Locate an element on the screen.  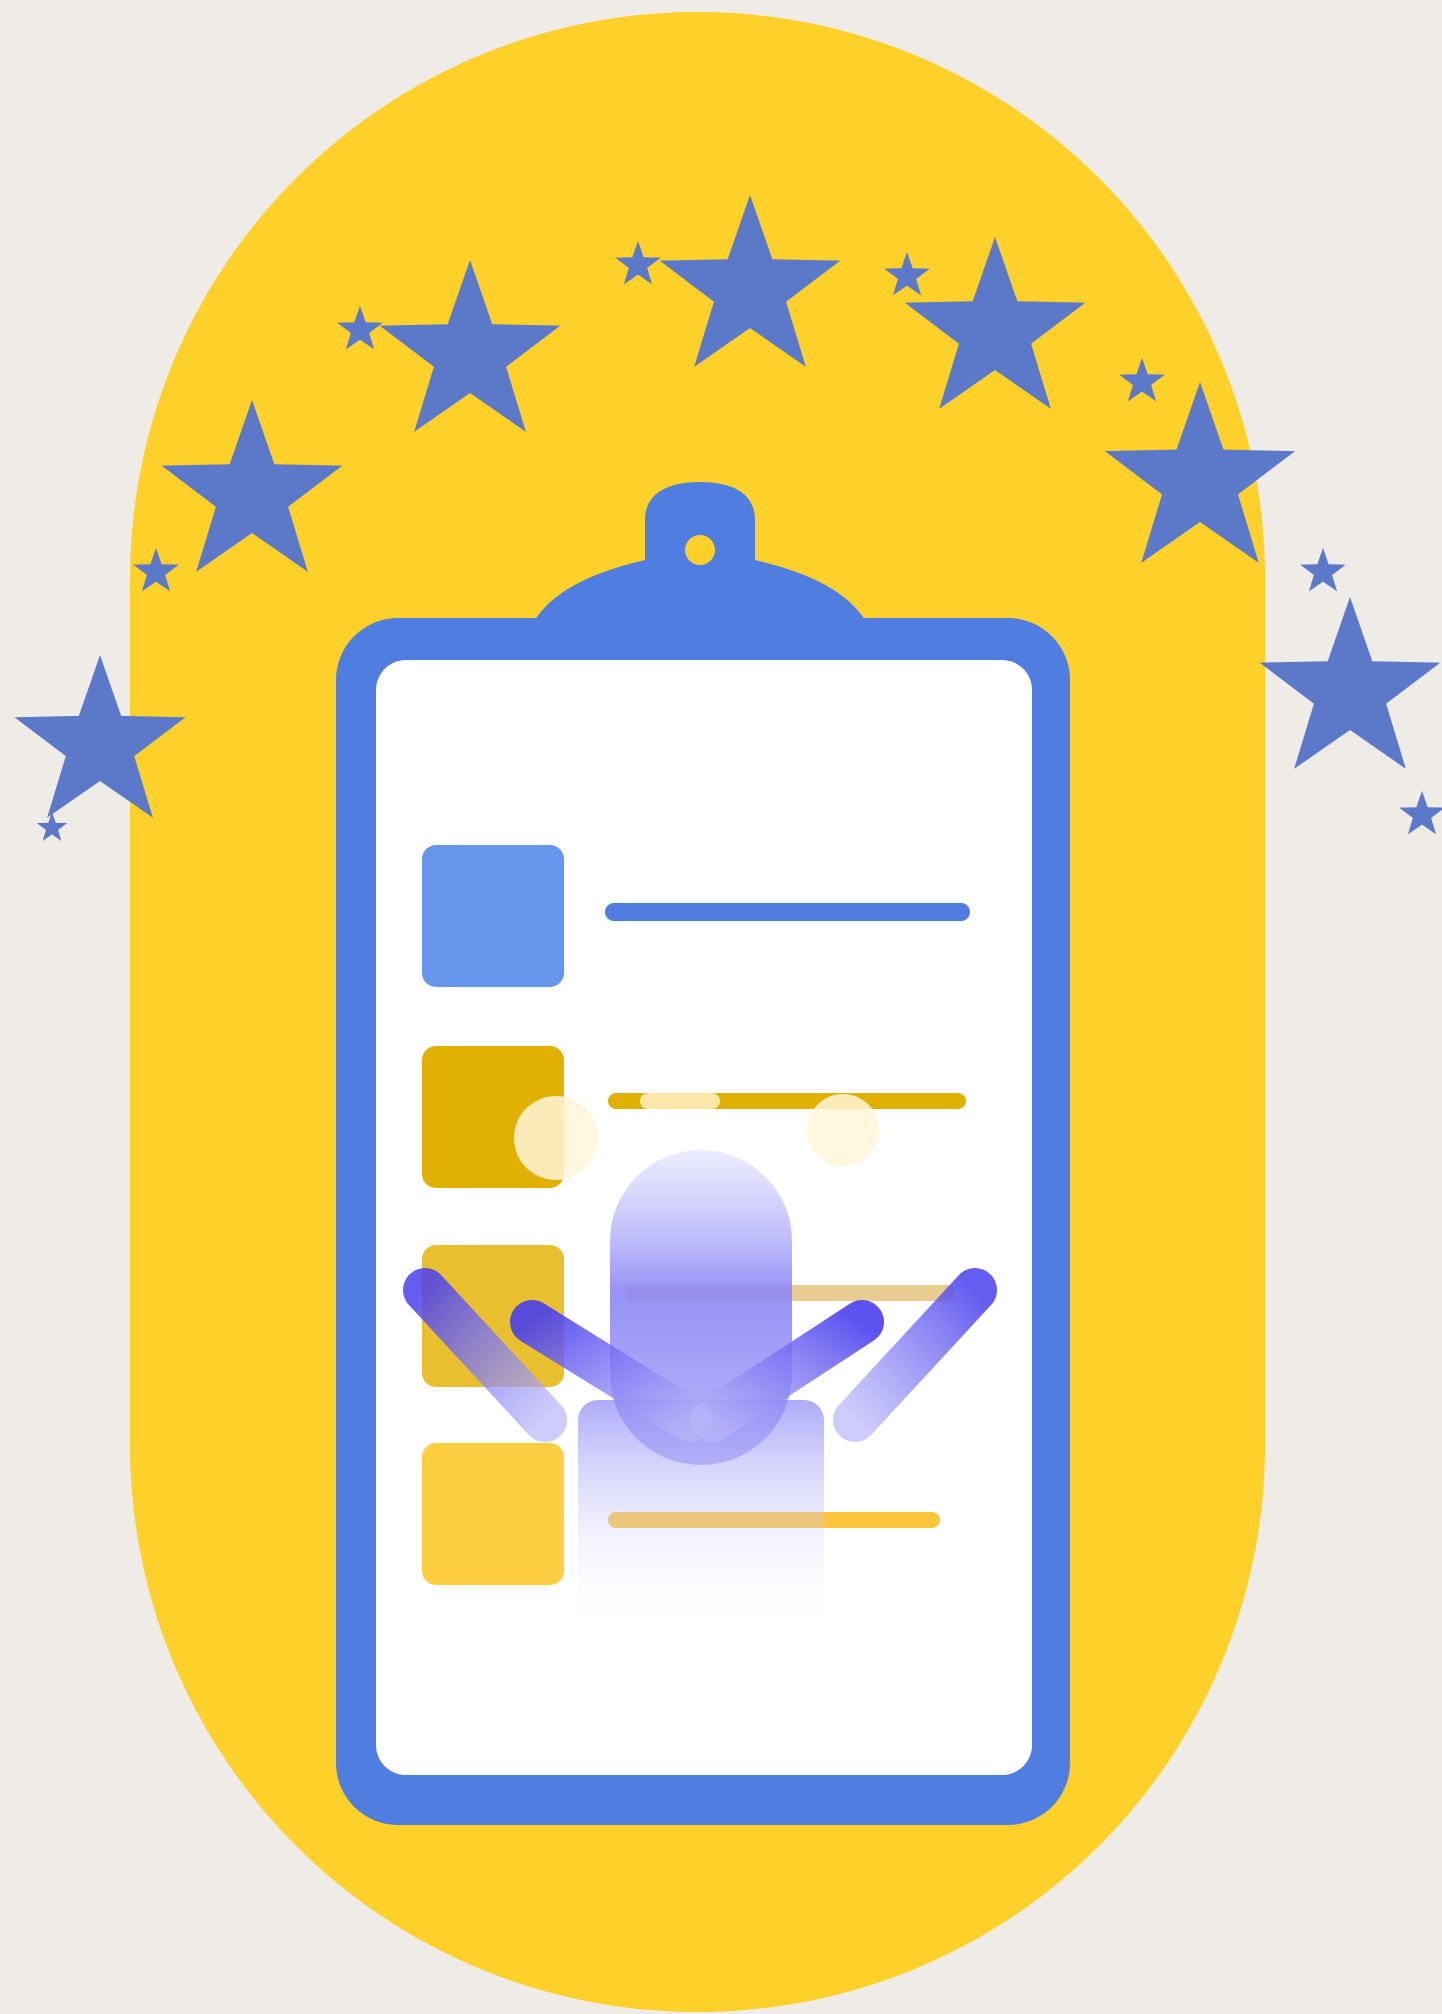
clip-hole is located at coordinates (700, 550).